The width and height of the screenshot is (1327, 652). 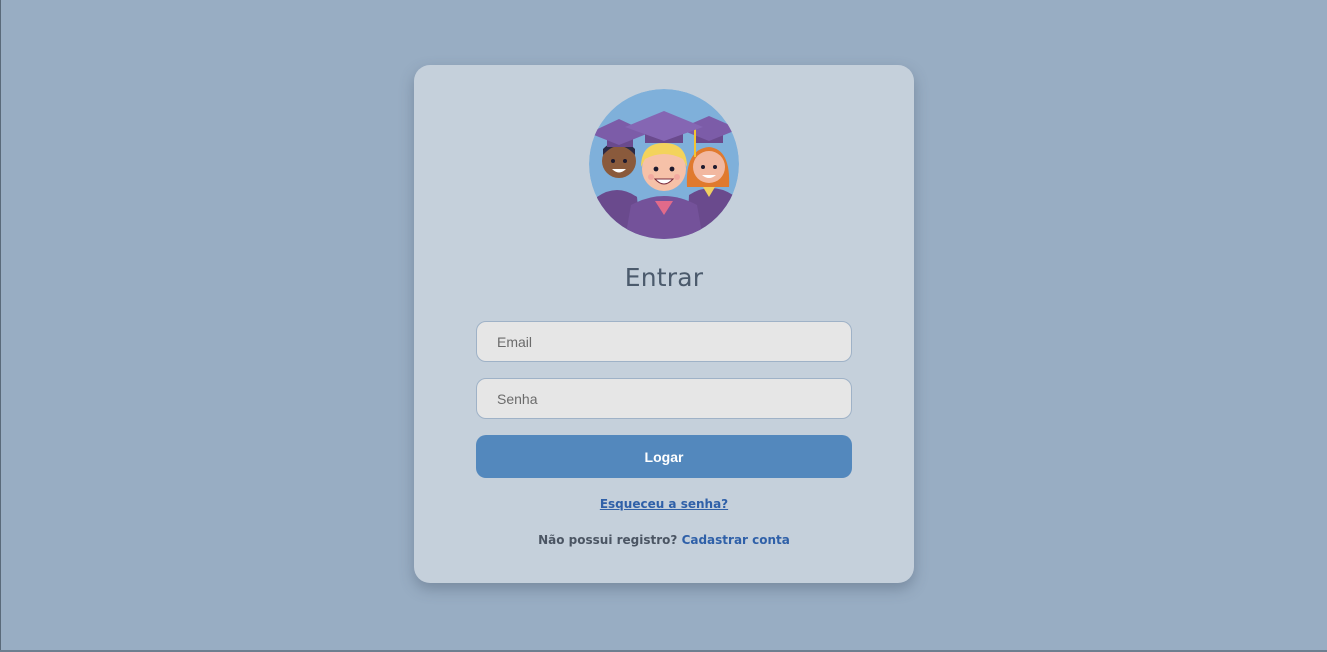 I want to click on register-link: Cadastrar conta, so click(x=736, y=540).